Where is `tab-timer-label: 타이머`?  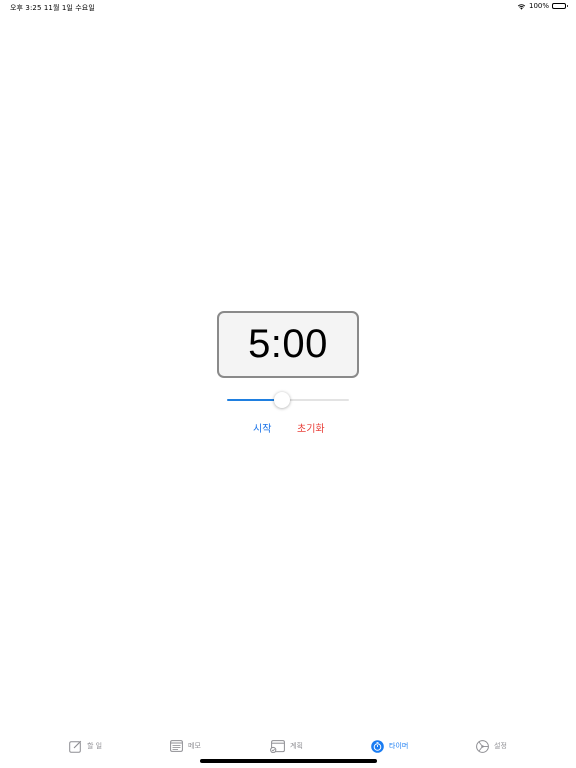
tab-timer-label: 타이머 is located at coordinates (399, 746).